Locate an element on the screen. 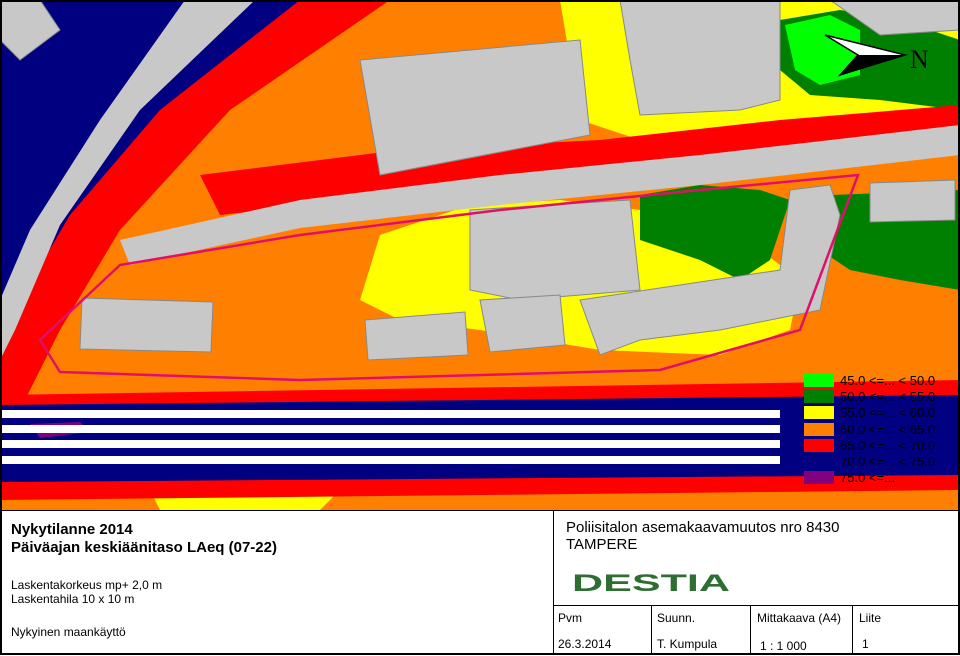  pvm-label: Pvm is located at coordinates (570, 618).